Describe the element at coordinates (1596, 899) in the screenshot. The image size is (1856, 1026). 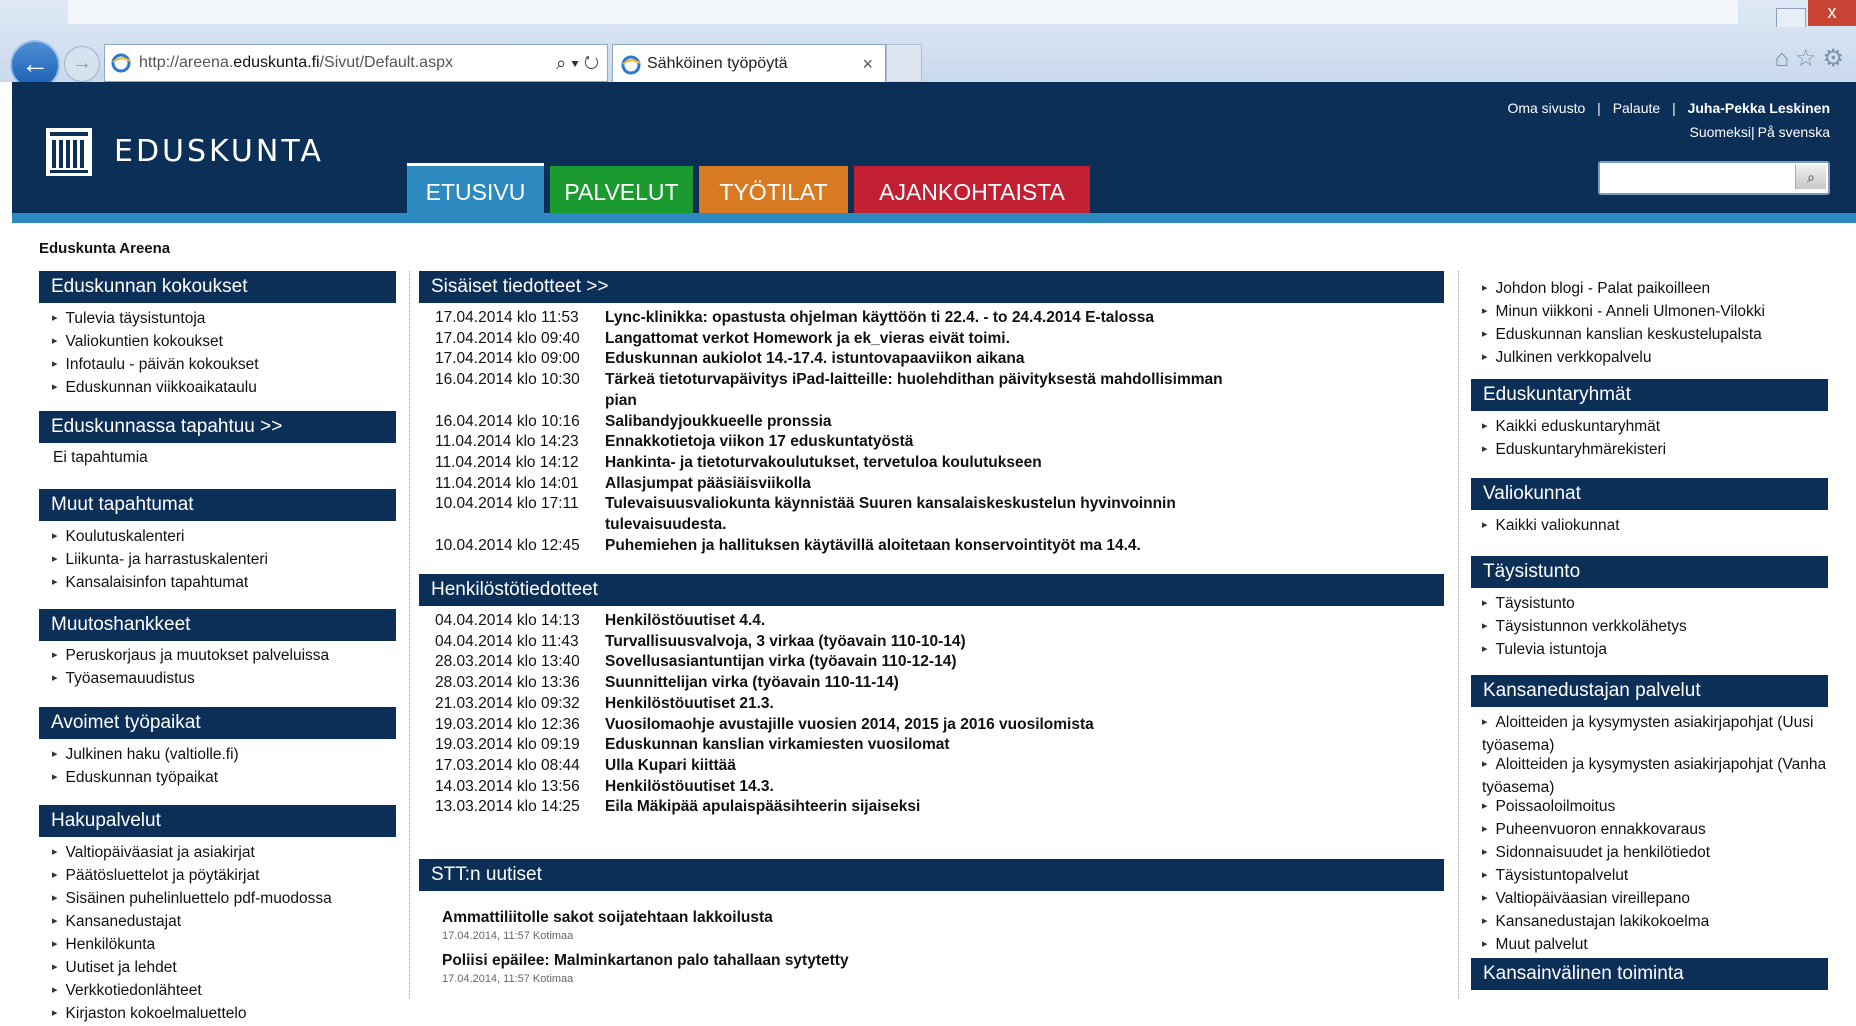
I see `list-item: Valtiopäiväasian vireillepano` at that location.